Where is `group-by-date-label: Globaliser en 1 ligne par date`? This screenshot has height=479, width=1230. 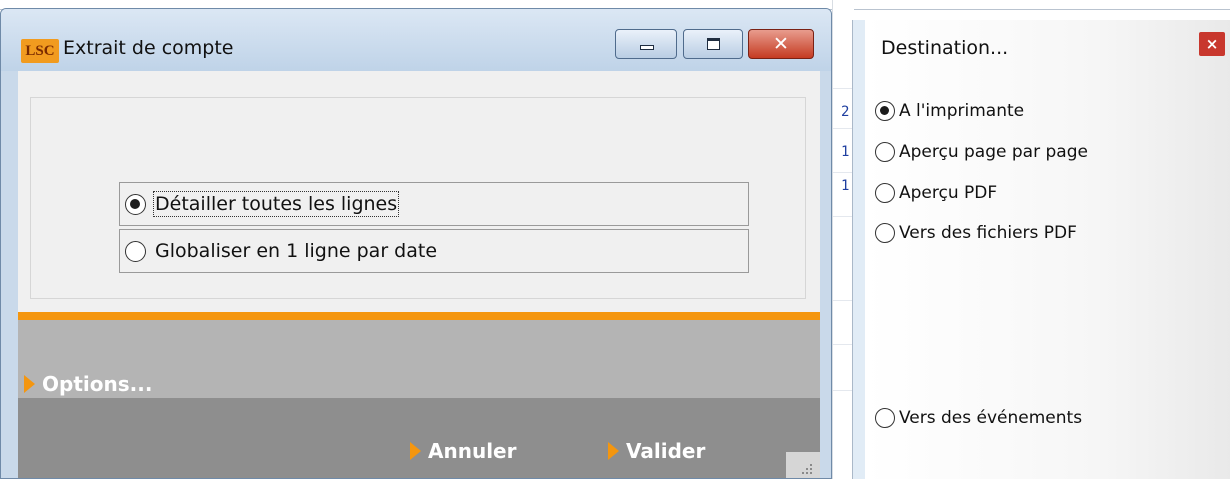 group-by-date-label: Globaliser en 1 ligne par date is located at coordinates (296, 251).